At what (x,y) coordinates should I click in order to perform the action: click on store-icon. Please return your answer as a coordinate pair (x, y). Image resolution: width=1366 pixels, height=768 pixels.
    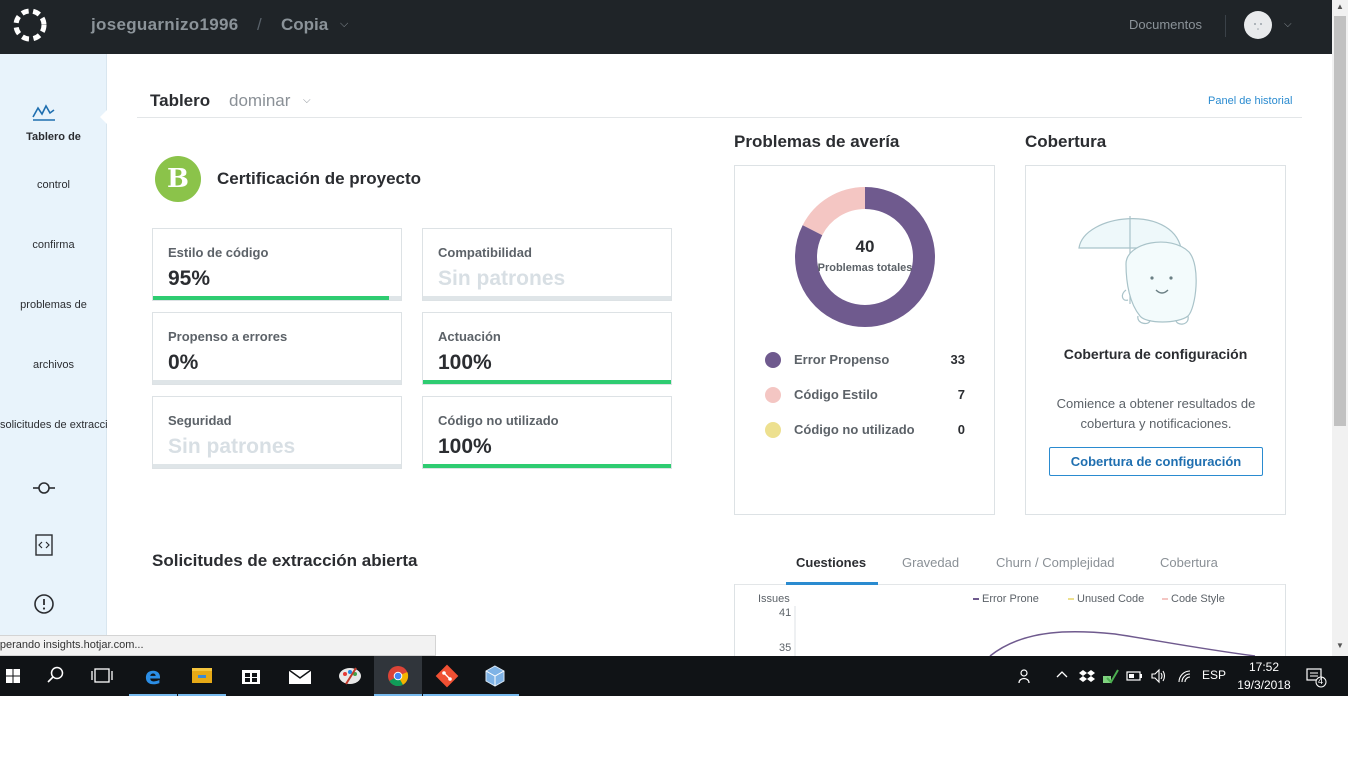
    Looking at the image, I should click on (251, 676).